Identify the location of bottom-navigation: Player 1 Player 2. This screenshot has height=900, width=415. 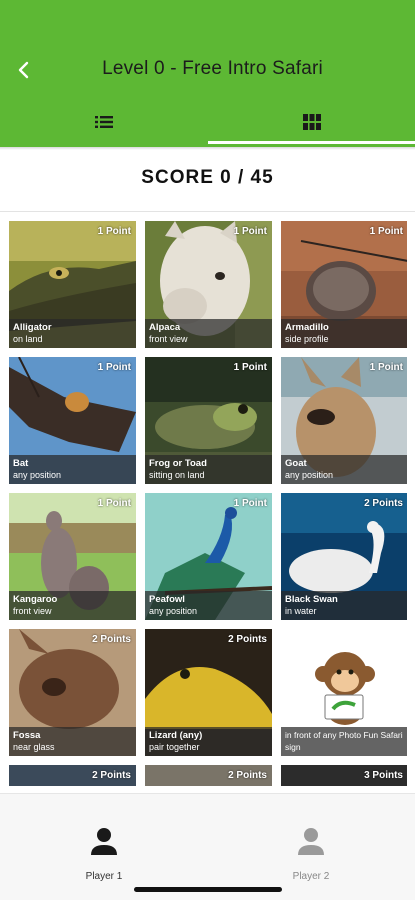
(207, 846).